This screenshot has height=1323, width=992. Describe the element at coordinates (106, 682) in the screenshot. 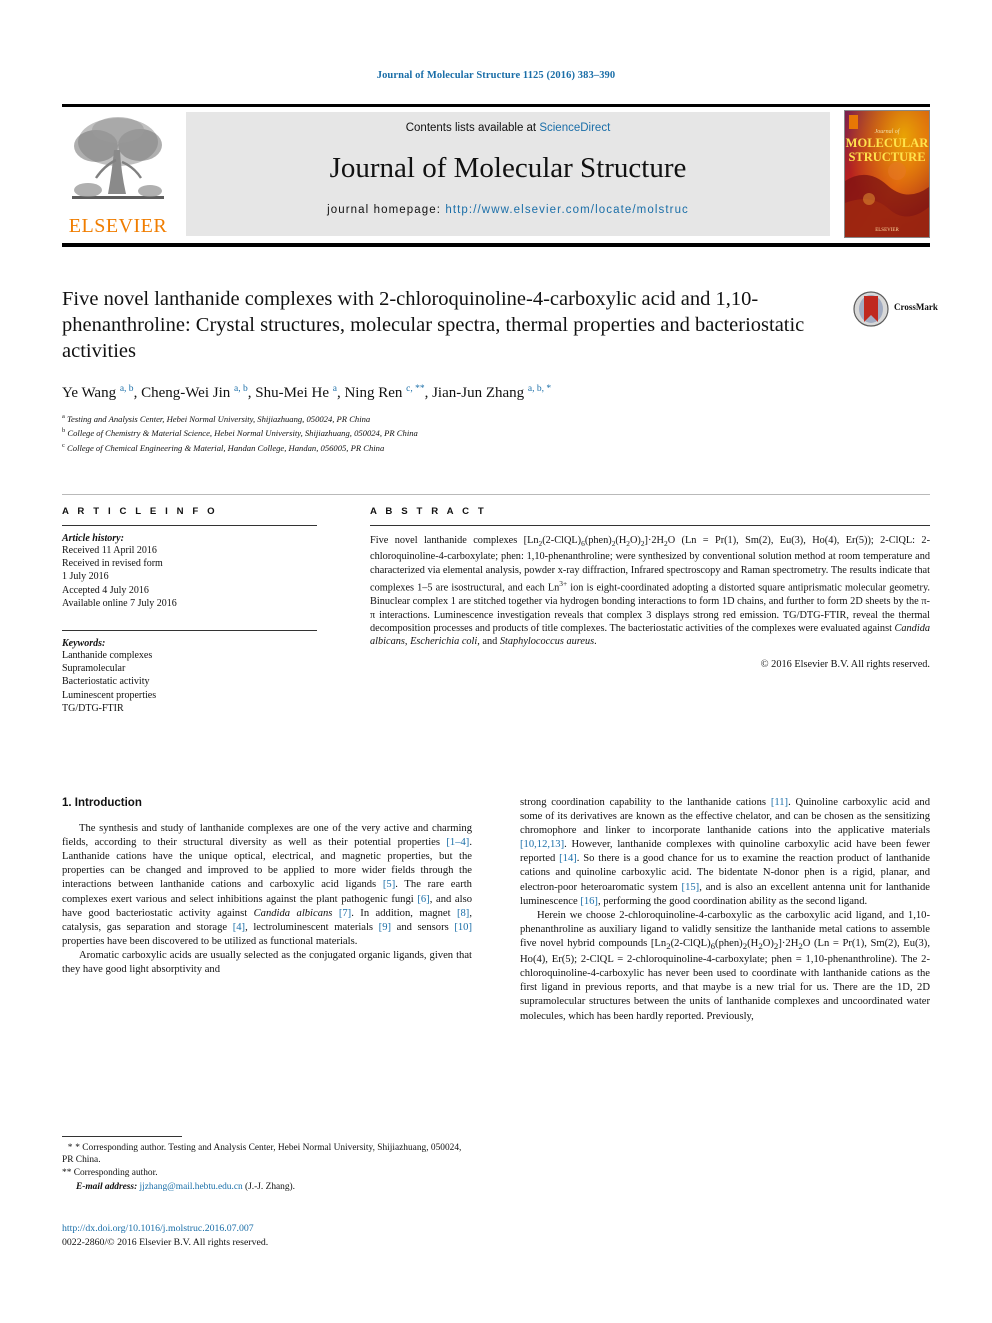

I see `keyword-item: Bacteriostatic activity` at that location.